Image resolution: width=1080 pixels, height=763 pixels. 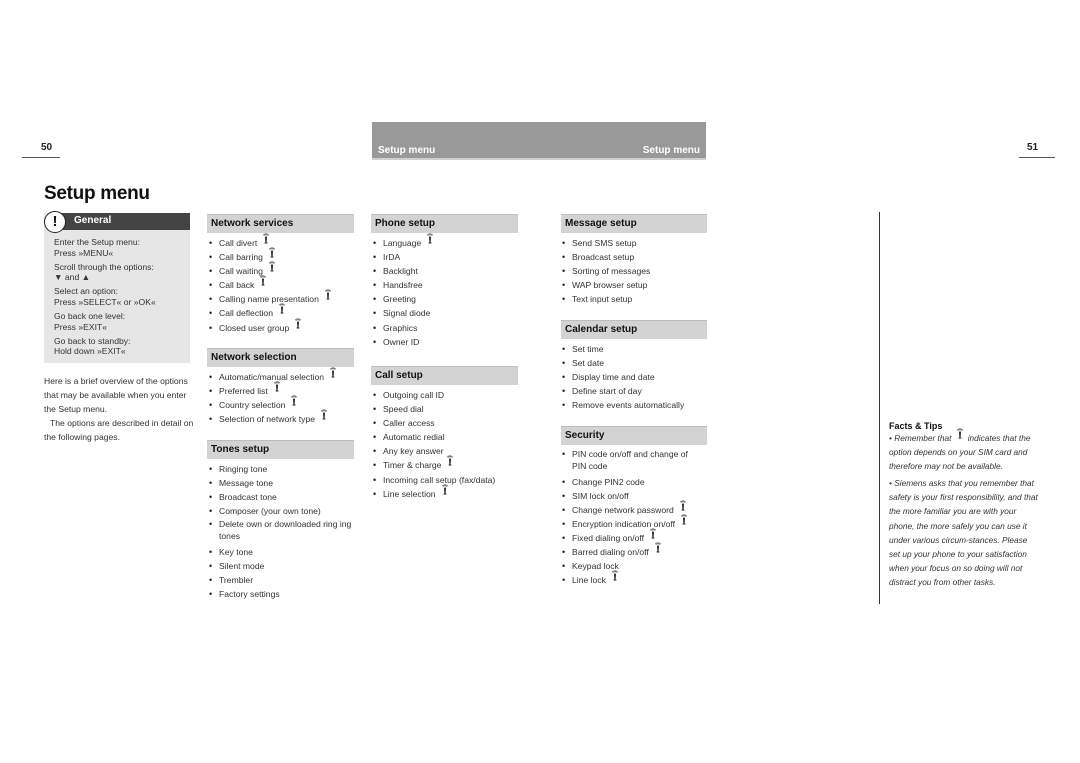 I want to click on list-item-text: Language, so click(x=402, y=243).